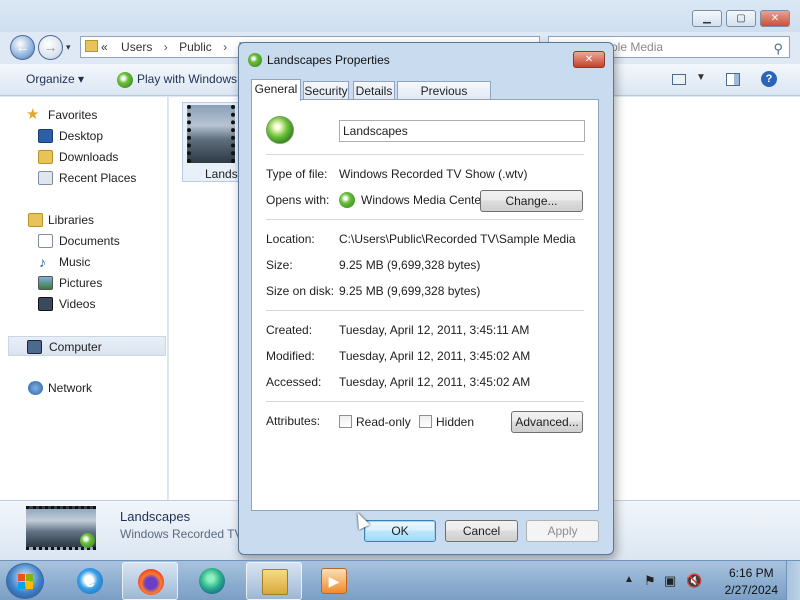 This screenshot has width=800, height=600. What do you see at coordinates (83, 241) in the screenshot?
I see `sidebar-item-documents: Documents` at bounding box center [83, 241].